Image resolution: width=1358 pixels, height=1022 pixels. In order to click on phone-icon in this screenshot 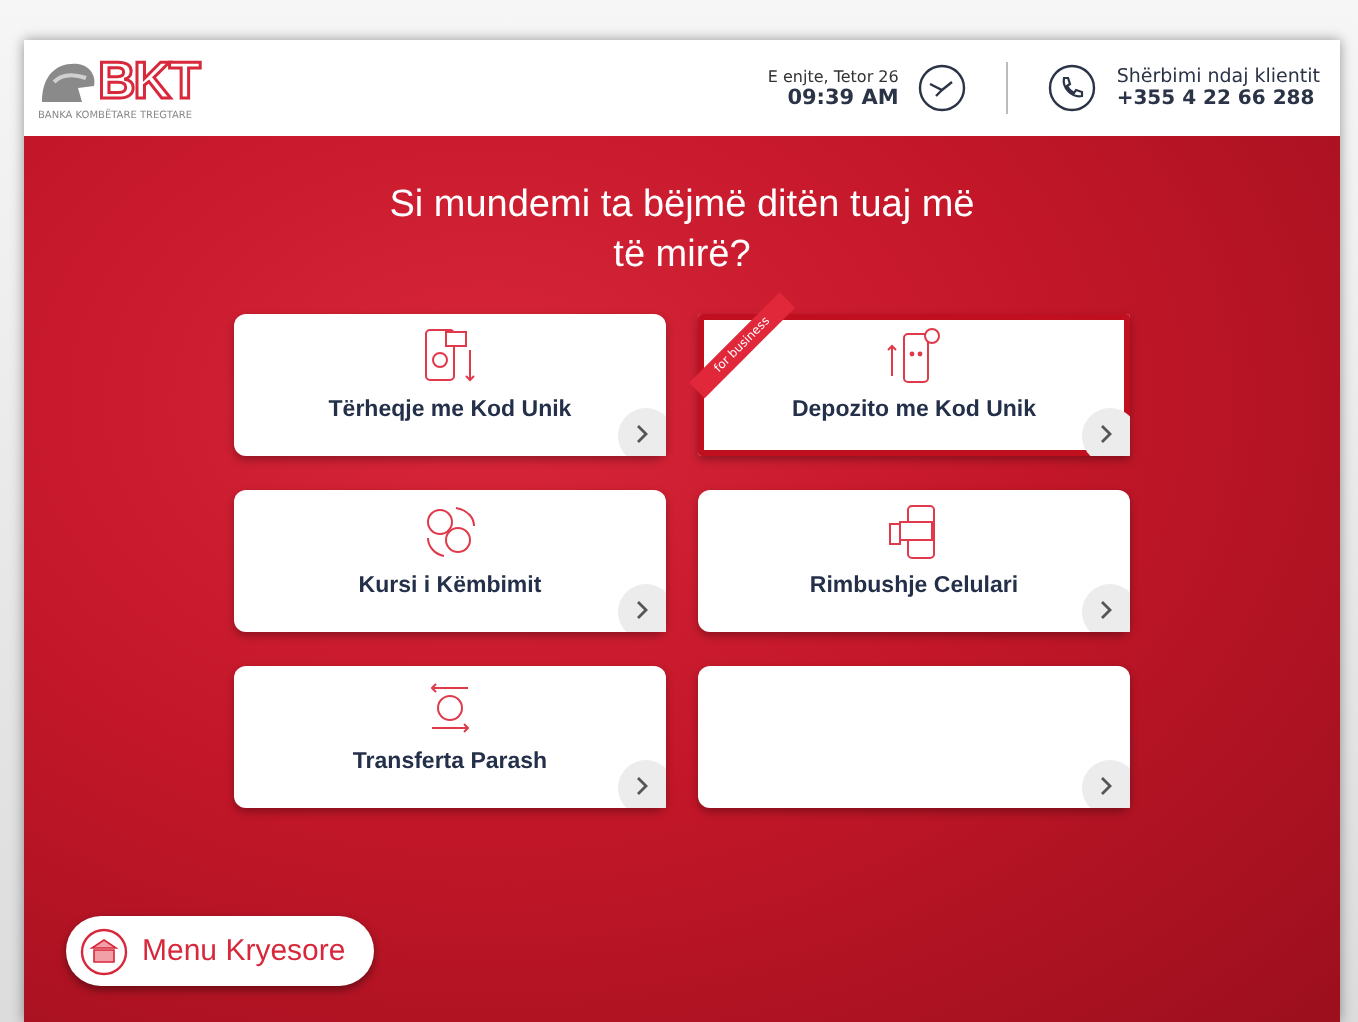, I will do `click(1072, 88)`.